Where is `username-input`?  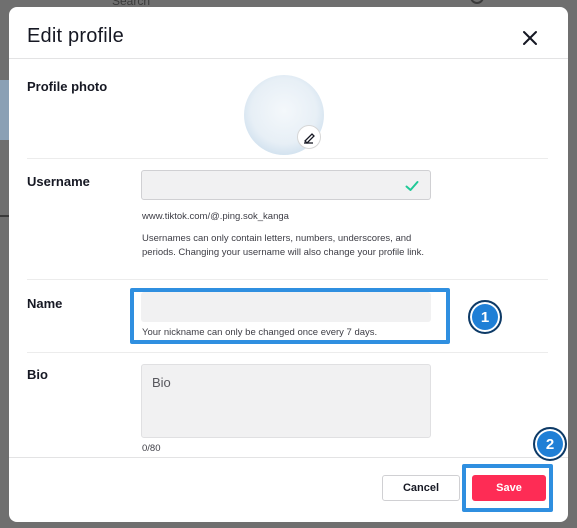
username-input is located at coordinates (267, 185).